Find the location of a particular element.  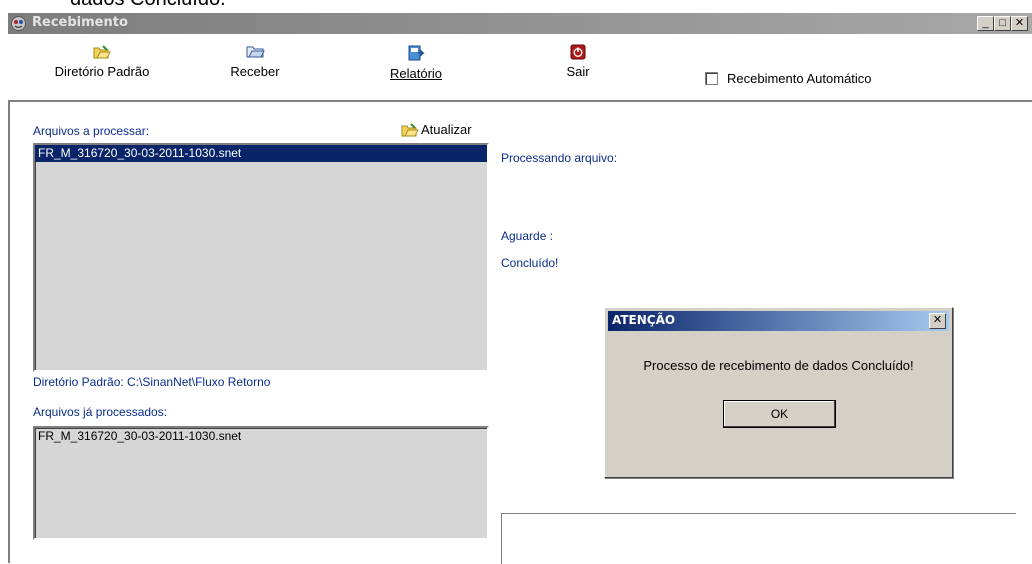

exit-label: Sair is located at coordinates (578, 71).